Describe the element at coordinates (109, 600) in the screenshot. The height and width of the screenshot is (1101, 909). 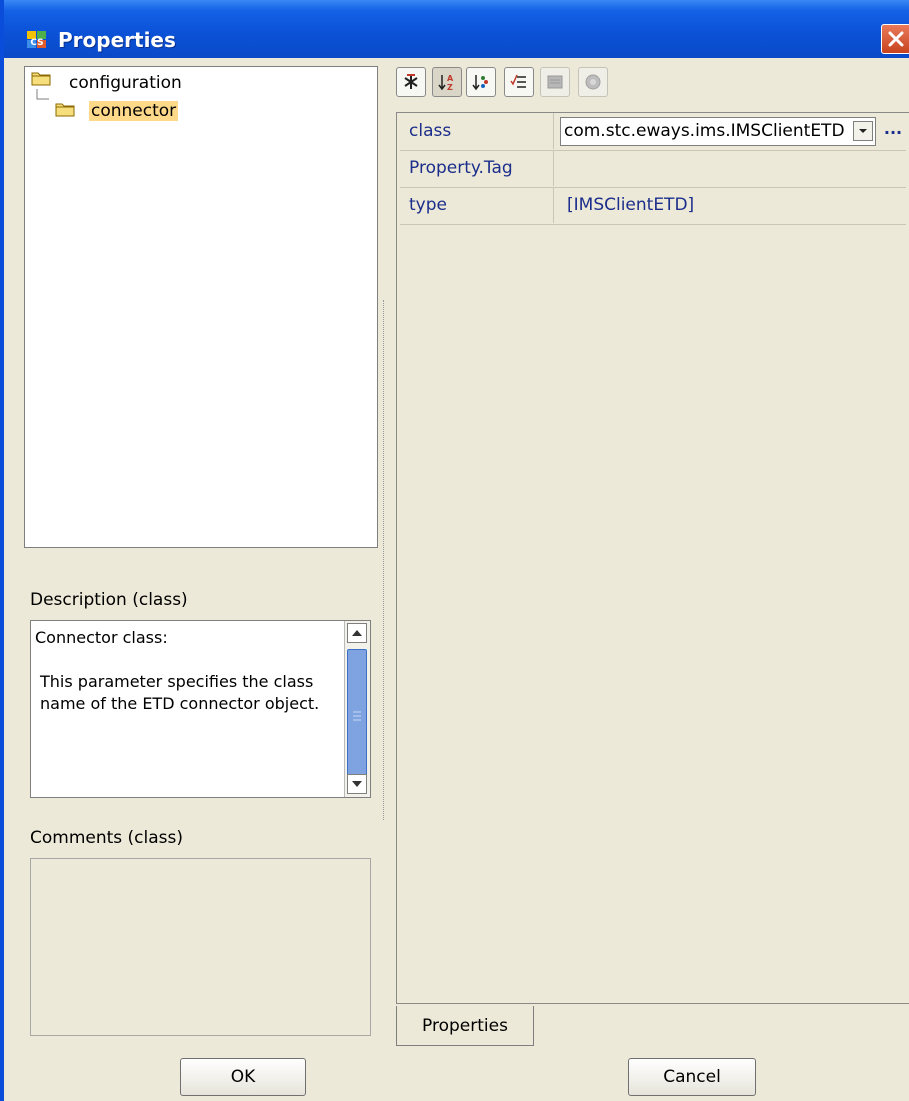
I see `description-label: Description (class)` at that location.